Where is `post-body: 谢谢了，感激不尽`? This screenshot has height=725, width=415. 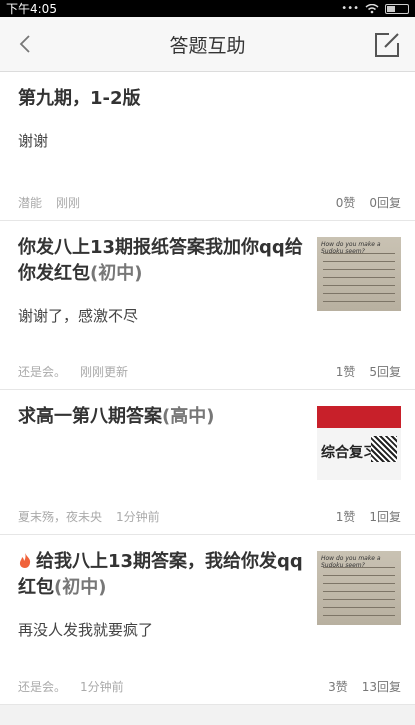
post-body: 谢谢了，感激不尽 is located at coordinates (78, 316).